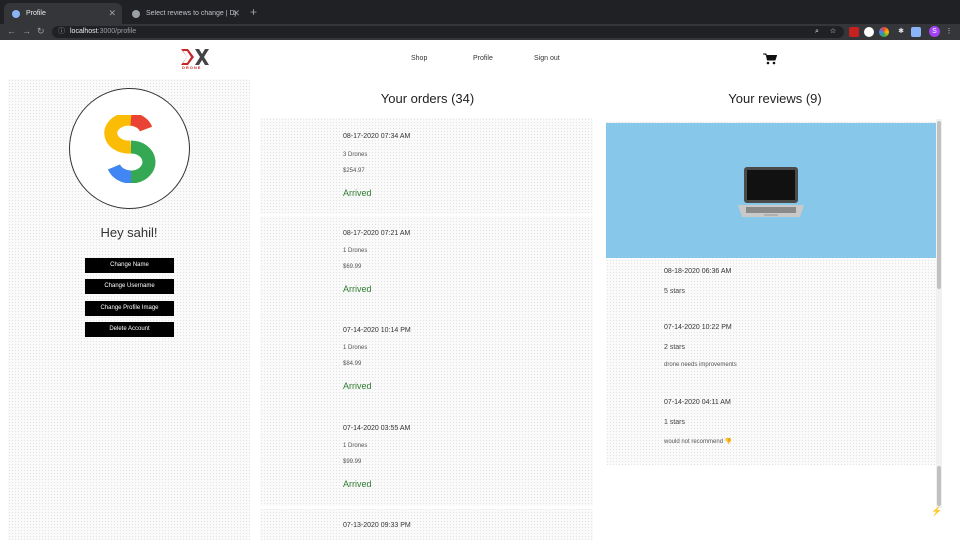 The height and width of the screenshot is (540, 960). What do you see at coordinates (377, 330) in the screenshot?
I see `order-date: 07-14-2020 10:14 PM` at bounding box center [377, 330].